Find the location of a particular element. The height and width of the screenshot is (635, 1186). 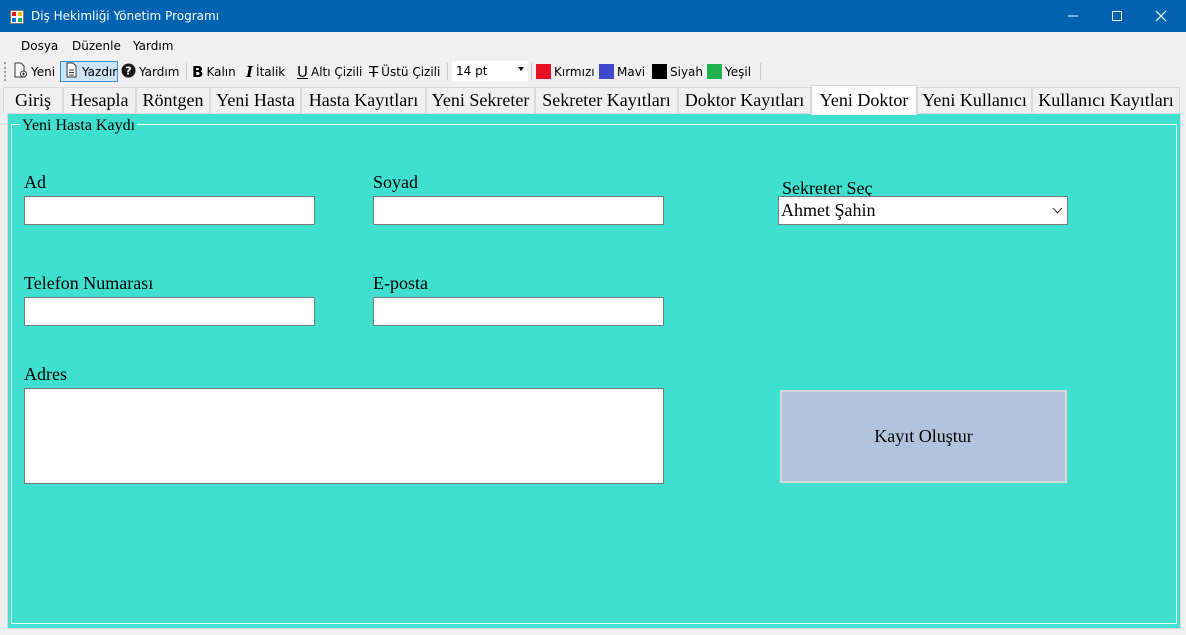

bold-button: B Kalın is located at coordinates (214, 71).